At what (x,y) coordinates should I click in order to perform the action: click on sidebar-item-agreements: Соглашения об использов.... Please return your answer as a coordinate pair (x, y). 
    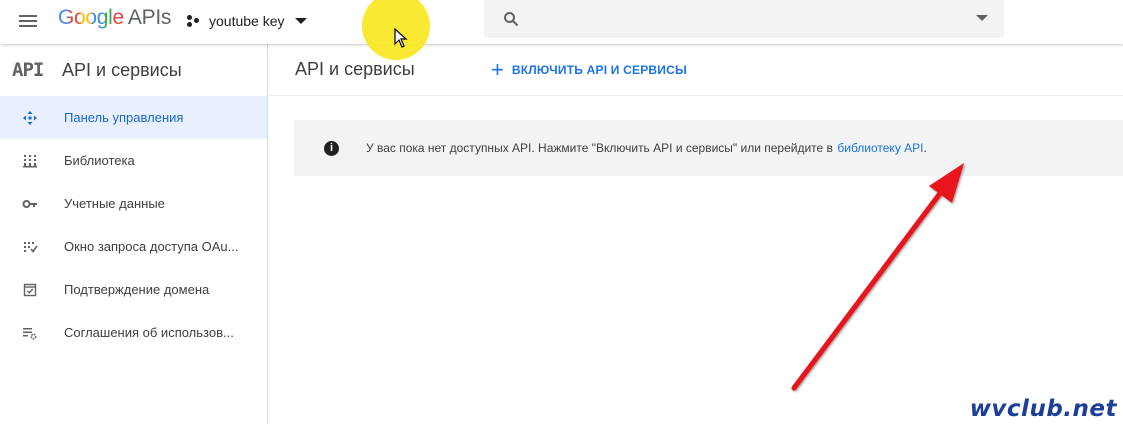
    Looking at the image, I should click on (133, 332).